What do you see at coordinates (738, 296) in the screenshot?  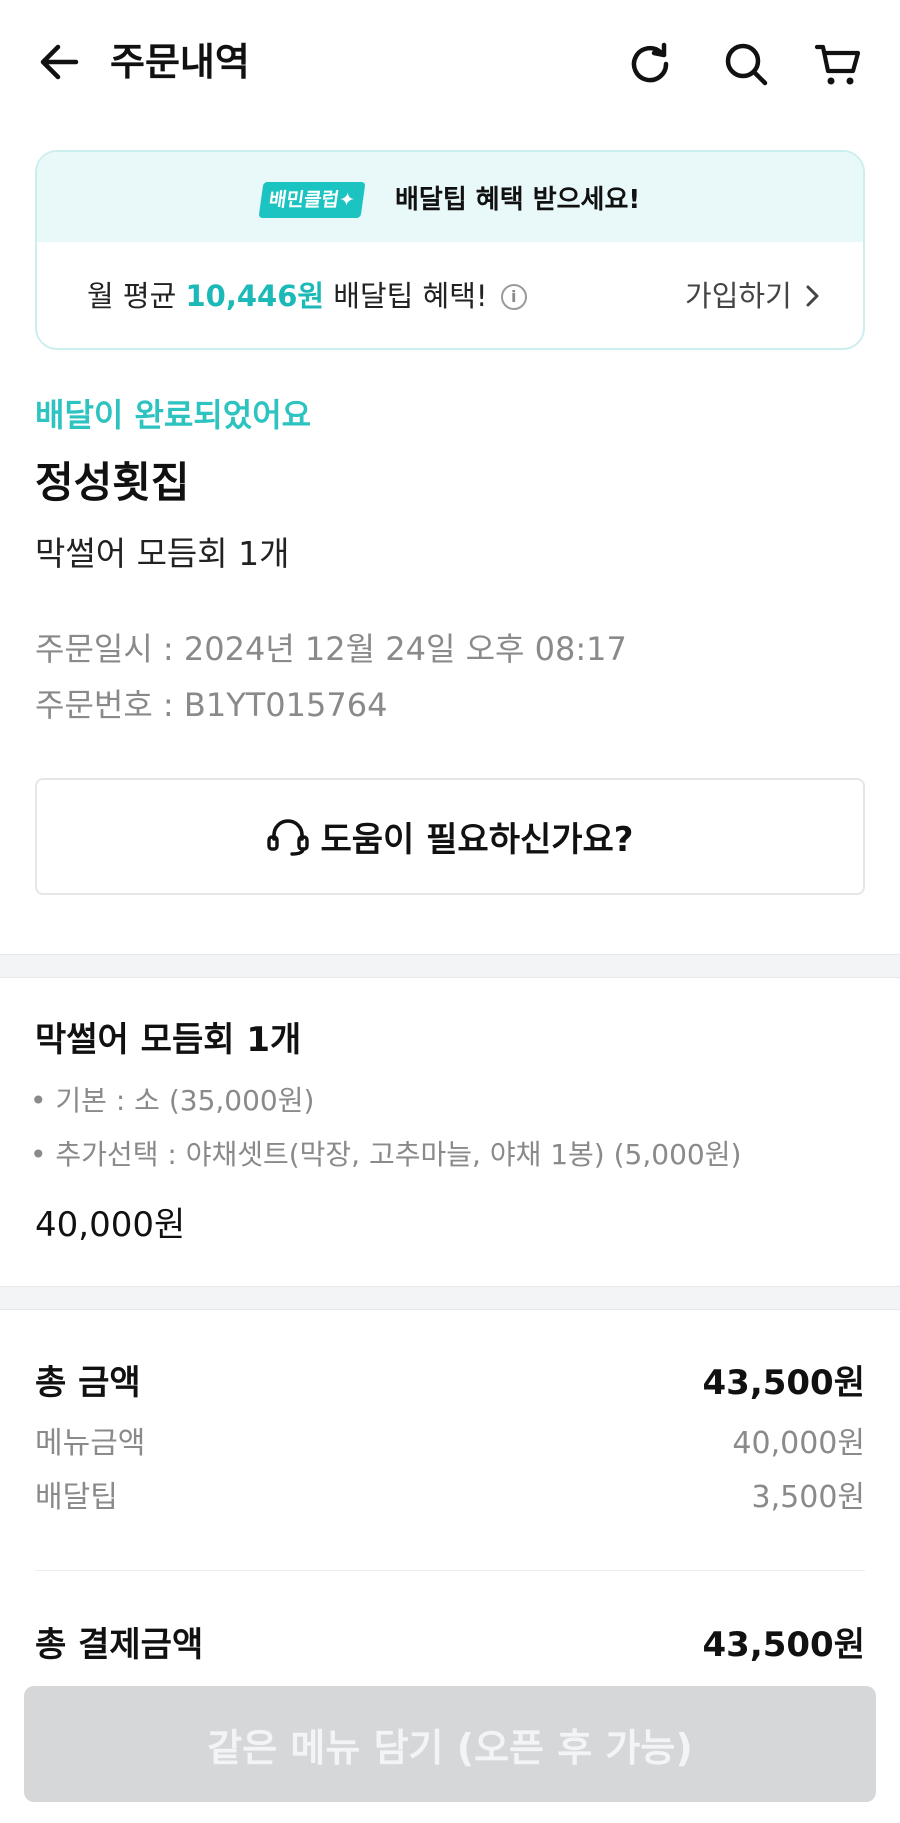 I see `join-label: 가입하기` at bounding box center [738, 296].